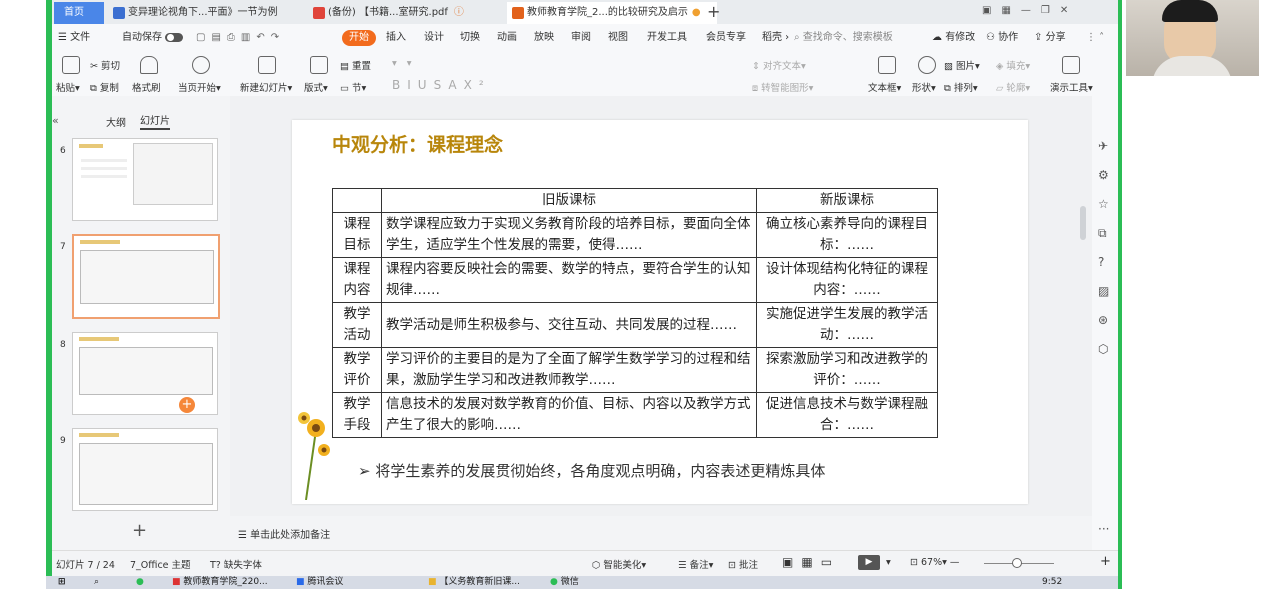 This screenshot has width=1269, height=589. I want to click on new-tab-plus-icon: +, so click(713, 12).